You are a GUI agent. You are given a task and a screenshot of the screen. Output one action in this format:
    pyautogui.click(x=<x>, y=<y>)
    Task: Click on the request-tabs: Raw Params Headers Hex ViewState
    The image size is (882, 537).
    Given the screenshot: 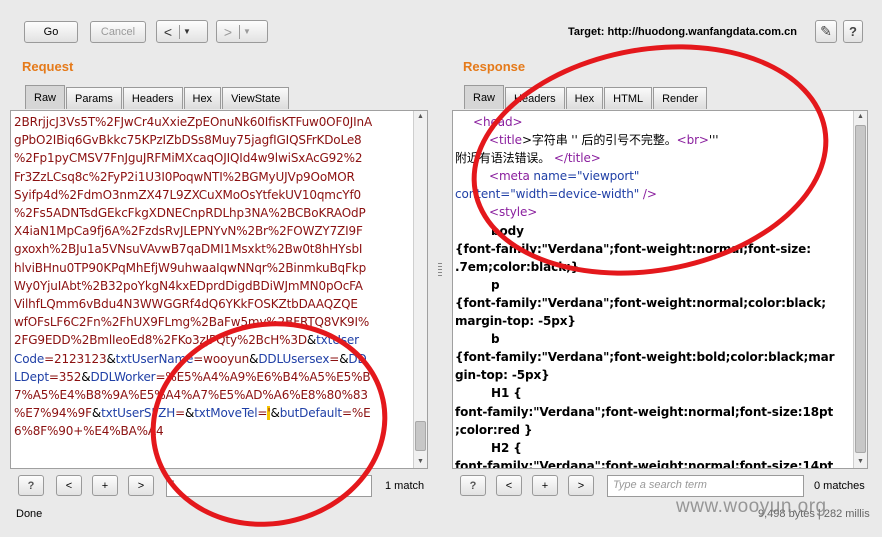 What is the action you would take?
    pyautogui.click(x=157, y=97)
    